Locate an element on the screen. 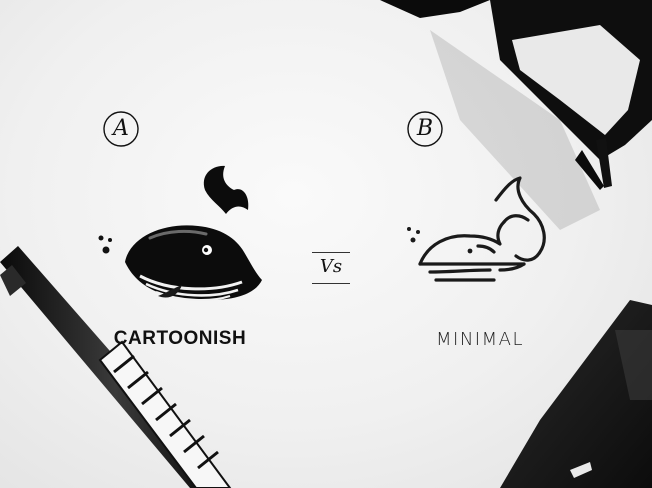  versus-text: Vs is located at coordinates (331, 266).